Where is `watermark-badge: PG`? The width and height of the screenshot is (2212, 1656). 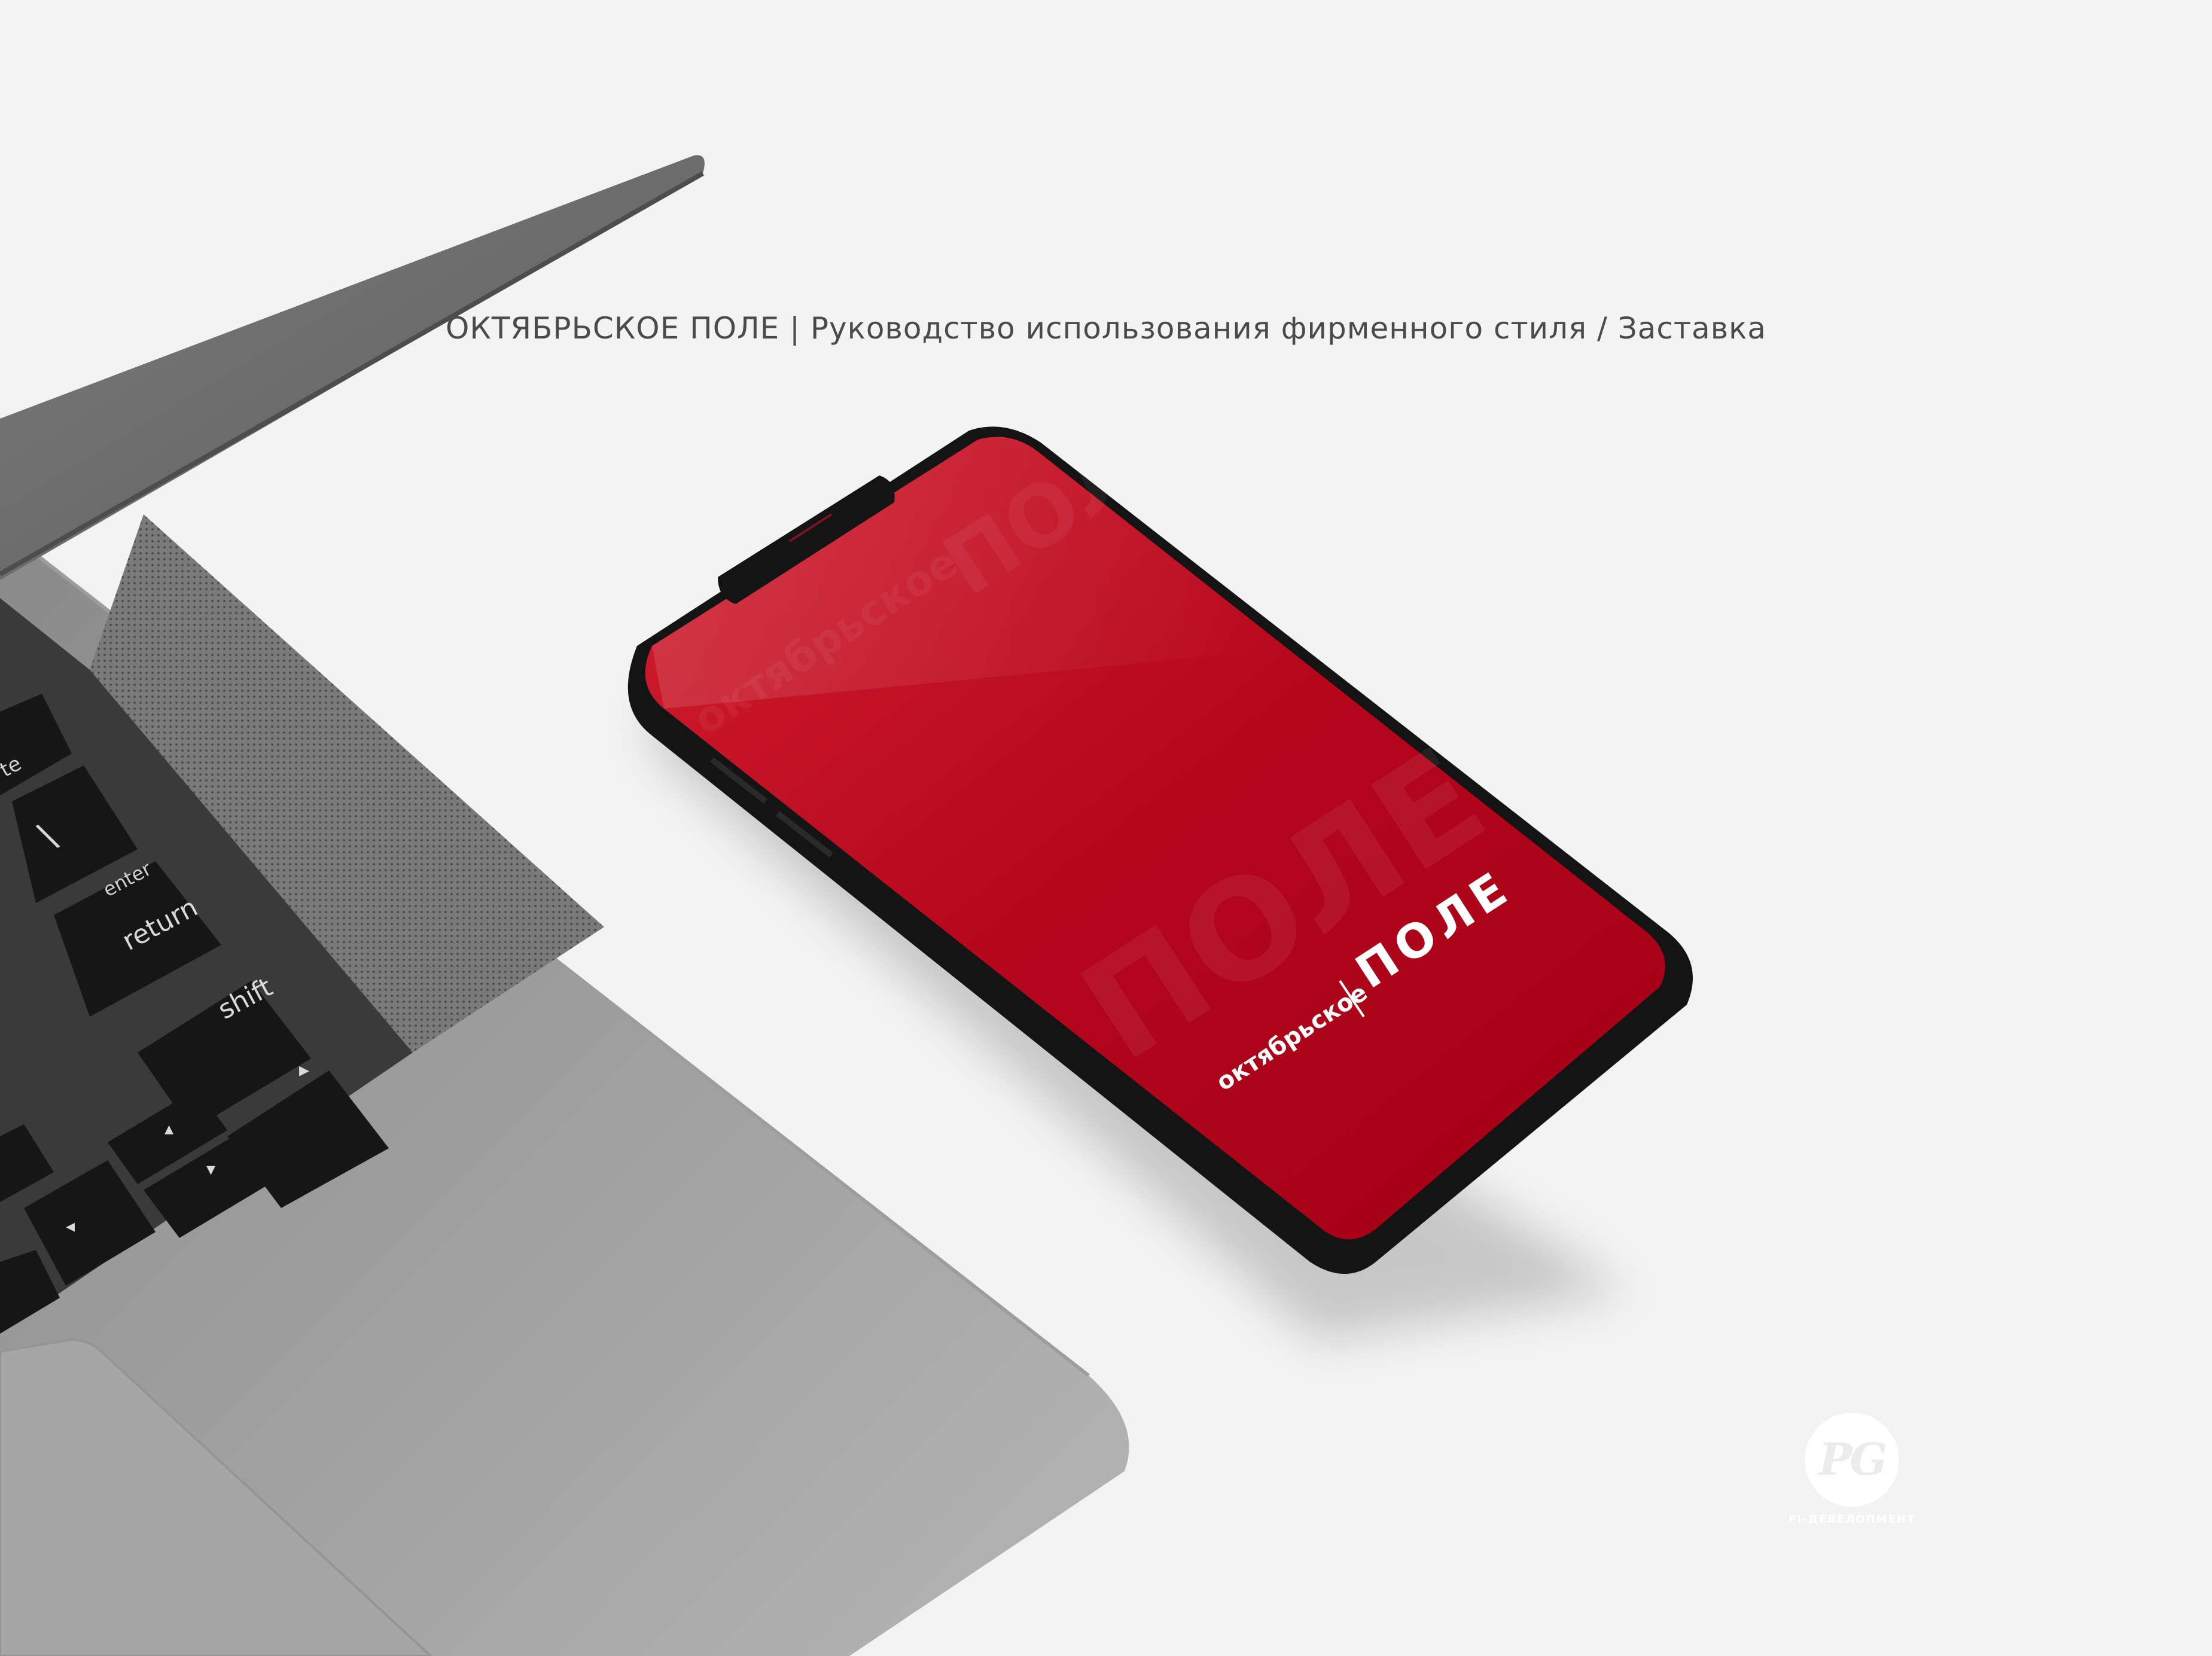
watermark-badge: PG is located at coordinates (1852, 1460).